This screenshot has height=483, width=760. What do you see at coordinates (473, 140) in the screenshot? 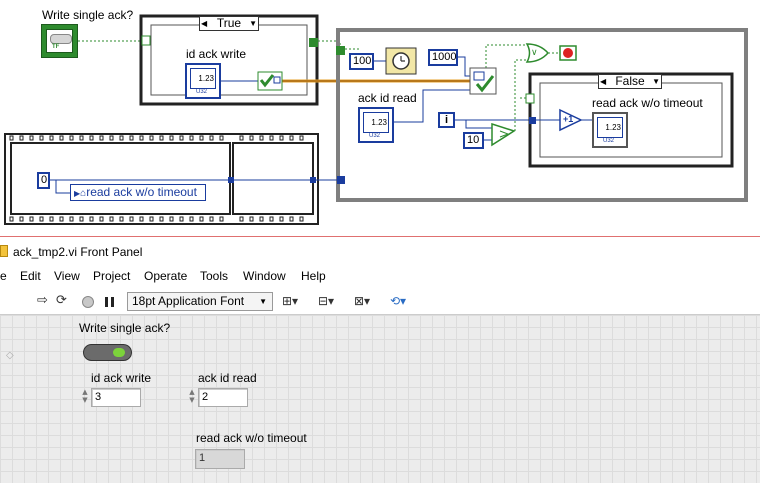
I see `compare-constant: 10` at bounding box center [473, 140].